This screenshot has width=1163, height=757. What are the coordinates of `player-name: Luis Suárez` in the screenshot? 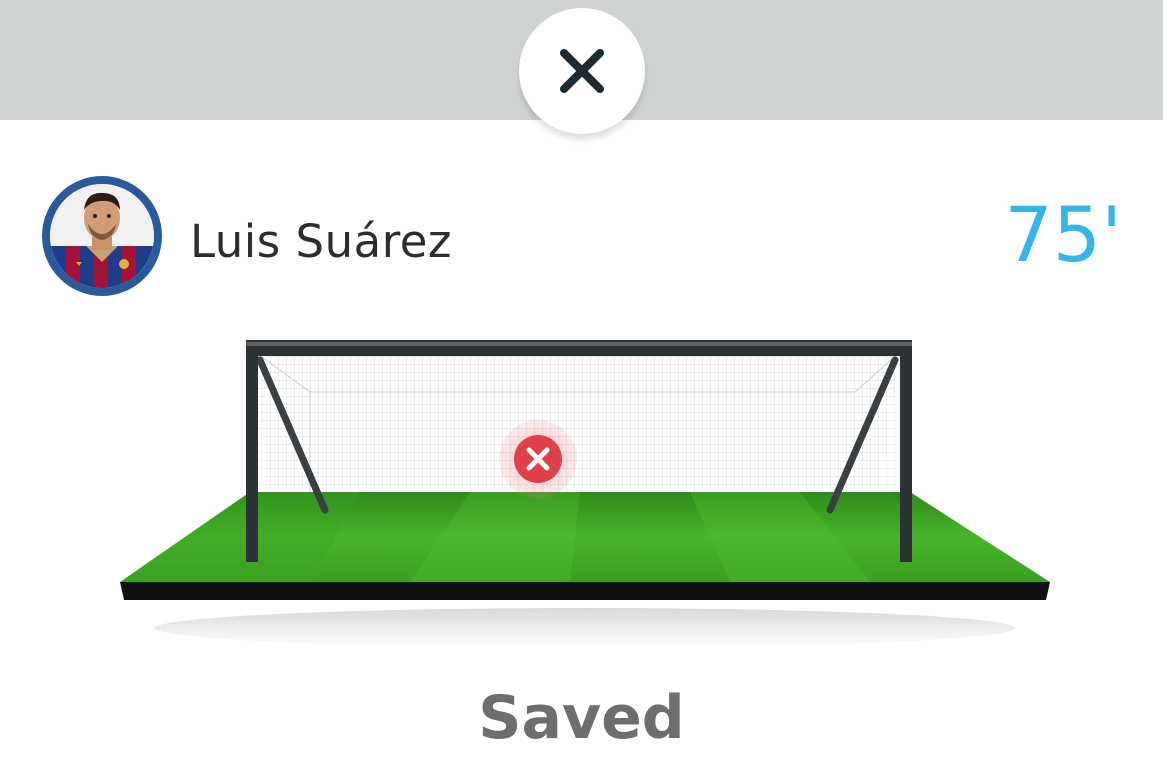 It's located at (321, 241).